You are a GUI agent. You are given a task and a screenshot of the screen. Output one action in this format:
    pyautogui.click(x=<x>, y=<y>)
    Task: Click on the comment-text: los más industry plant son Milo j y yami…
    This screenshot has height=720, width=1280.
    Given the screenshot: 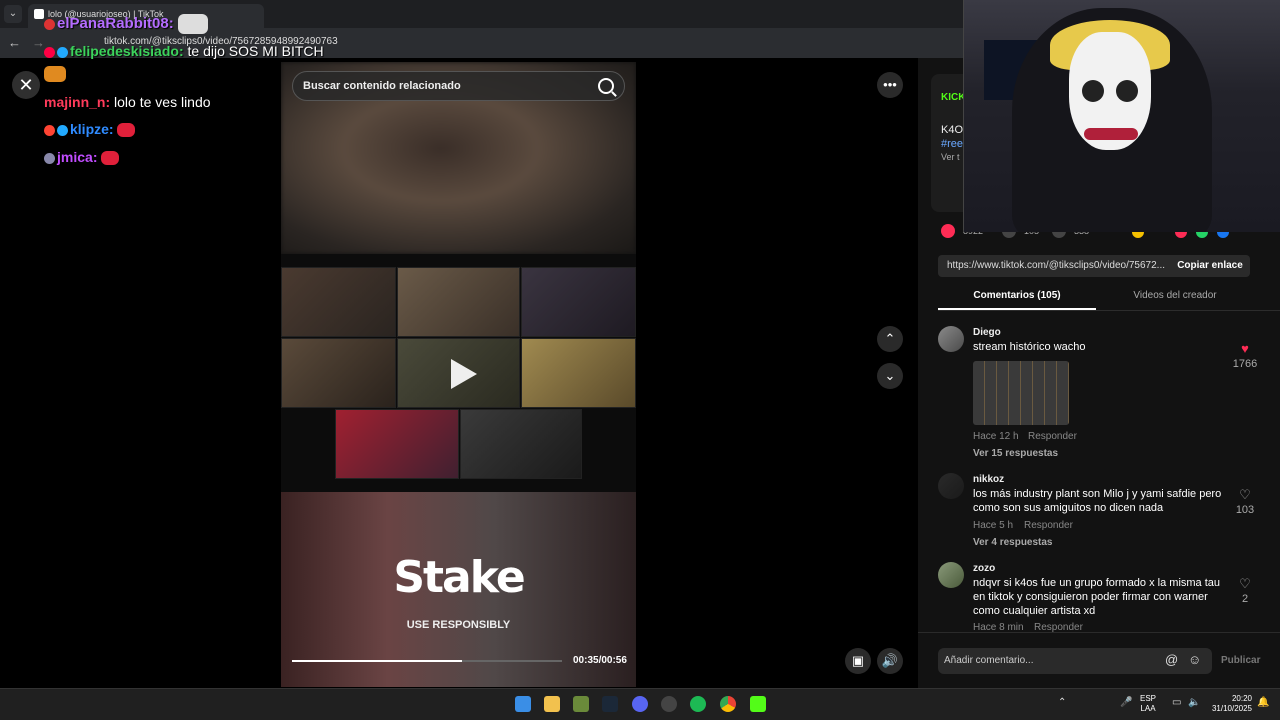 What is the action you would take?
    pyautogui.click(x=1097, y=501)
    